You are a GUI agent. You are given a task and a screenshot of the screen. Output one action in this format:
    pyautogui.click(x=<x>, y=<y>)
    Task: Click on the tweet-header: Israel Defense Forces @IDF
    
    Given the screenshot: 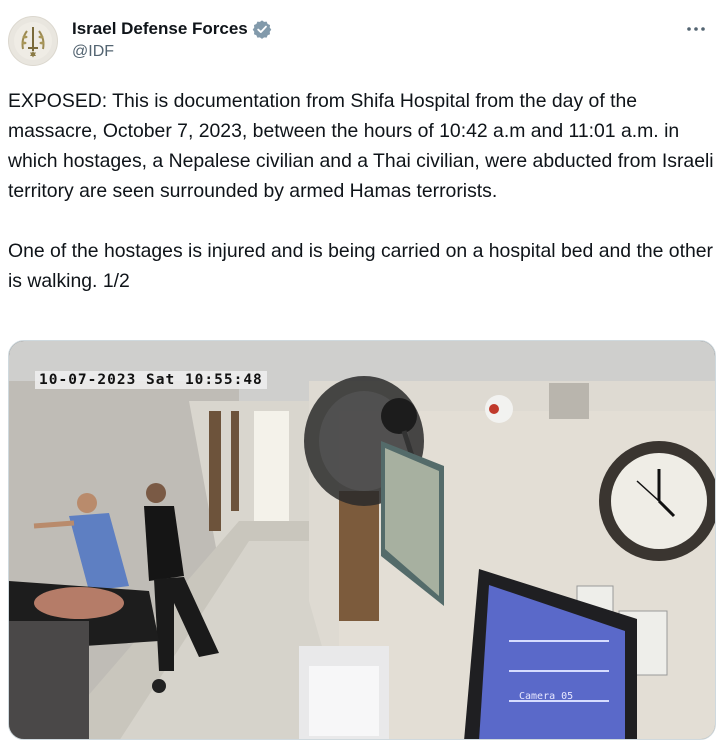 What is the action you would take?
    pyautogui.click(x=359, y=43)
    